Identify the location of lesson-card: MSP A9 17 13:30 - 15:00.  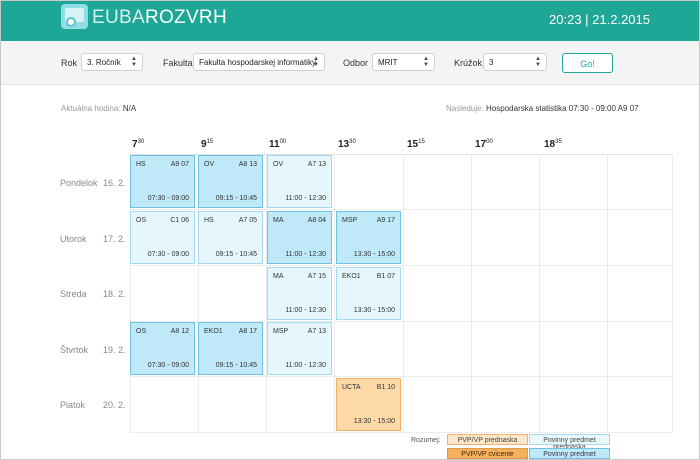
(368, 237).